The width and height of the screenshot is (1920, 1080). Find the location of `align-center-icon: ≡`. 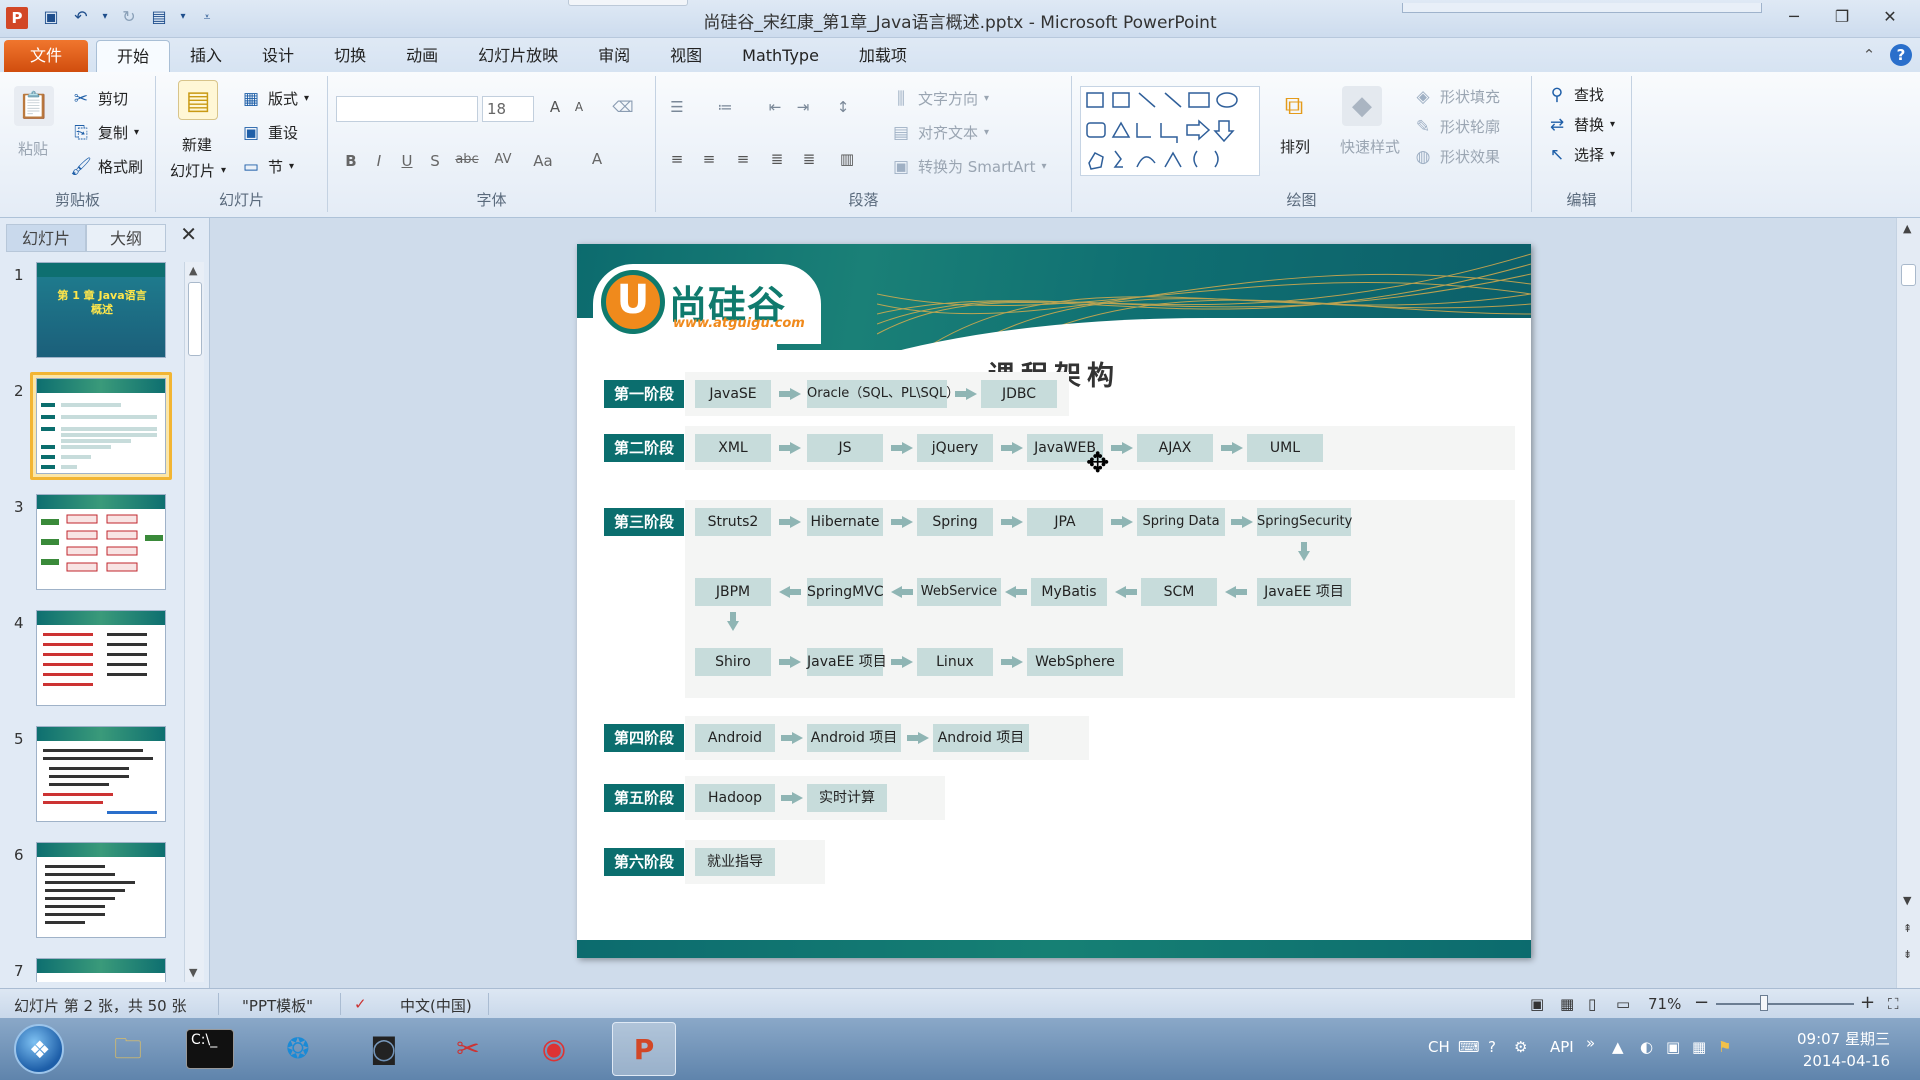

align-center-icon: ≡ is located at coordinates (709, 159).